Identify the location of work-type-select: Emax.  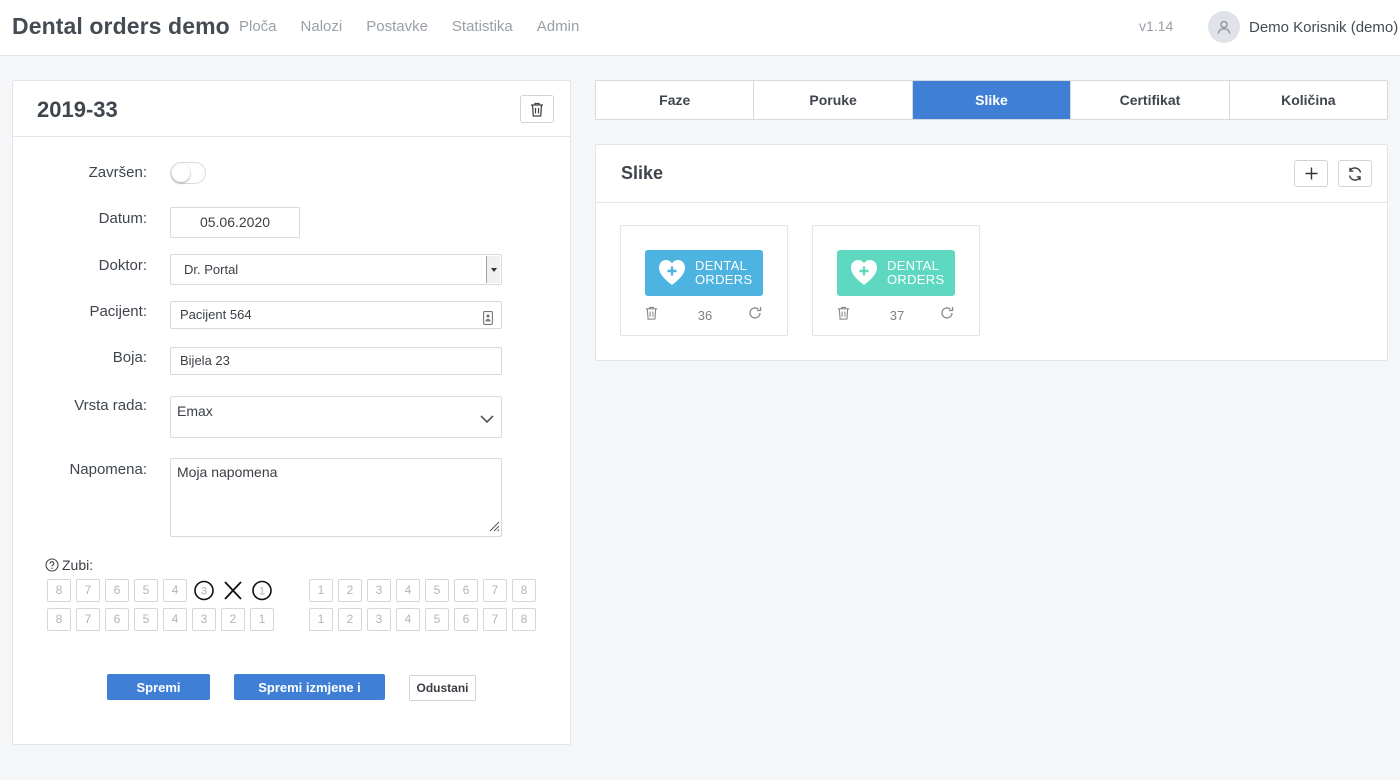
(336, 417).